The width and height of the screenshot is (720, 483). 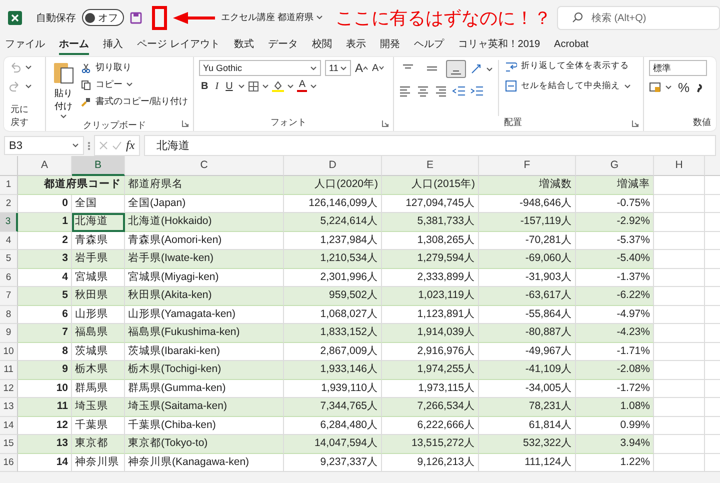 What do you see at coordinates (9, 463) in the screenshot?
I see `row-header: 16` at bounding box center [9, 463].